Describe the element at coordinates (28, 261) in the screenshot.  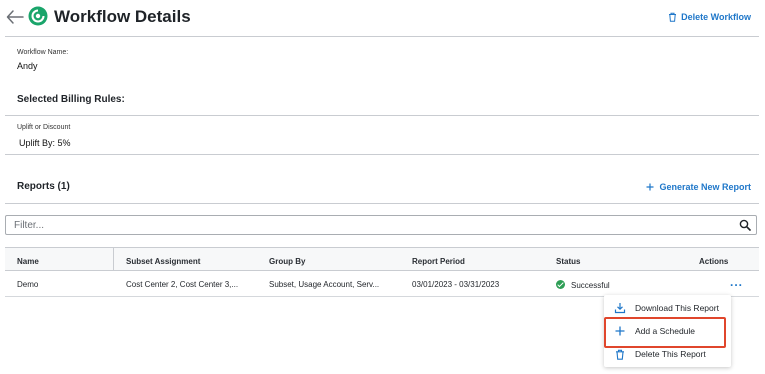
I see `column-header-name: Name` at that location.